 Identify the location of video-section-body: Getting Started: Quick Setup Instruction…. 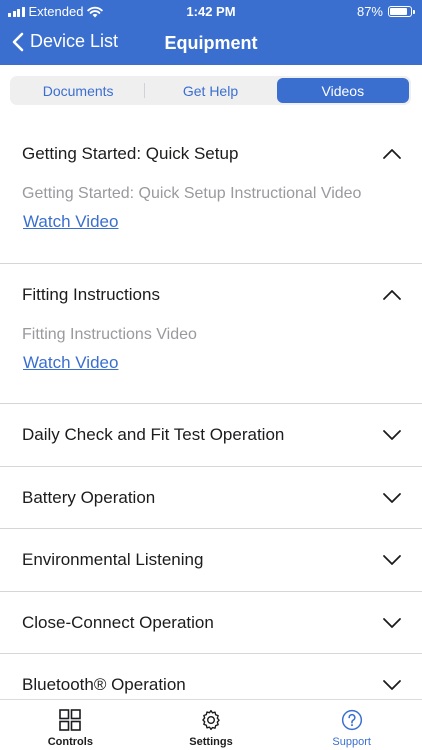
(211, 208).